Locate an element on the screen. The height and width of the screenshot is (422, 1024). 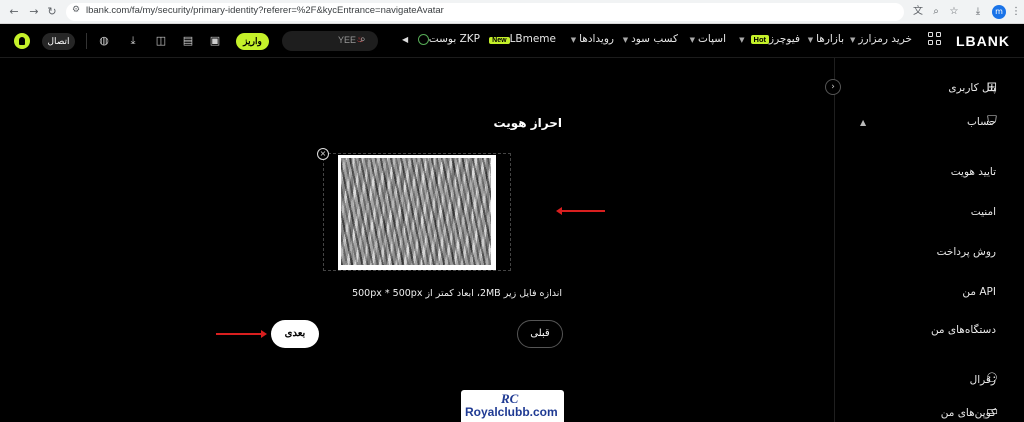
sidebar-item-api: API من is located at coordinates (979, 292).